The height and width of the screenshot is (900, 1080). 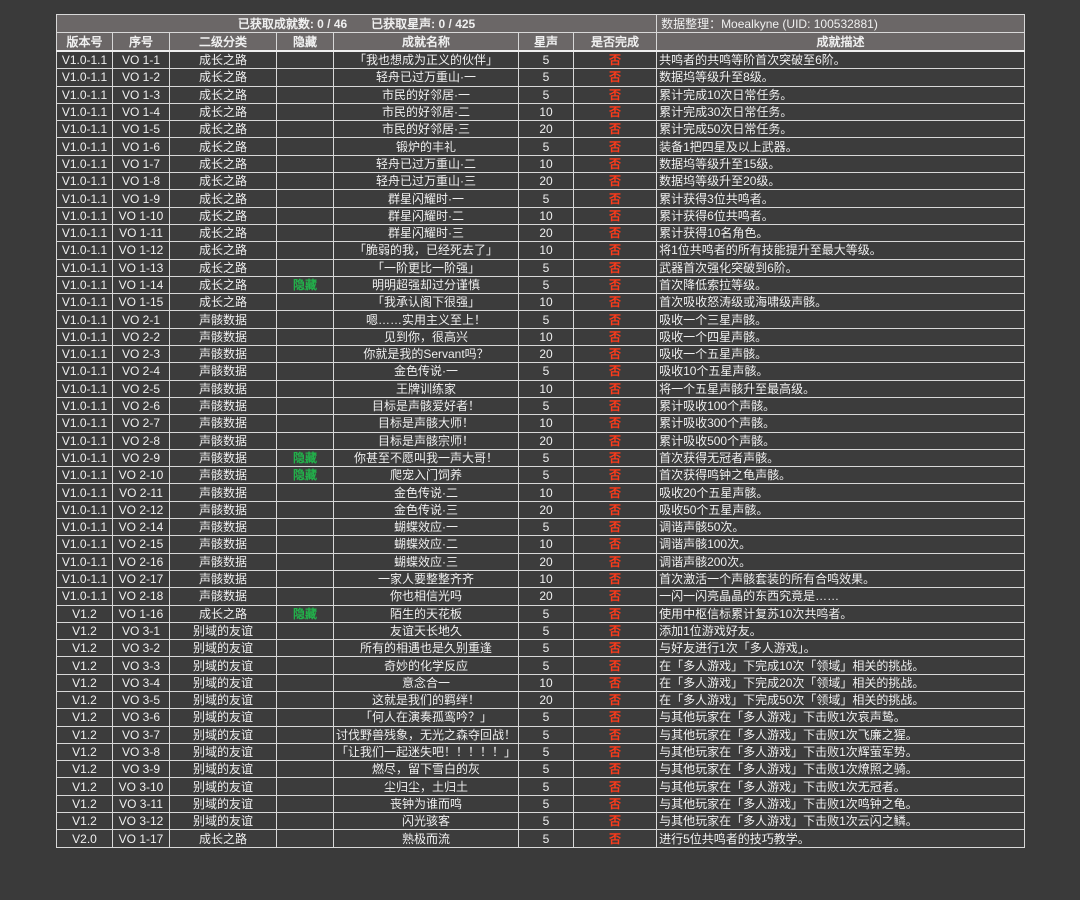 What do you see at coordinates (141, 752) in the screenshot?
I see `id-cell: VO 3-8` at bounding box center [141, 752].